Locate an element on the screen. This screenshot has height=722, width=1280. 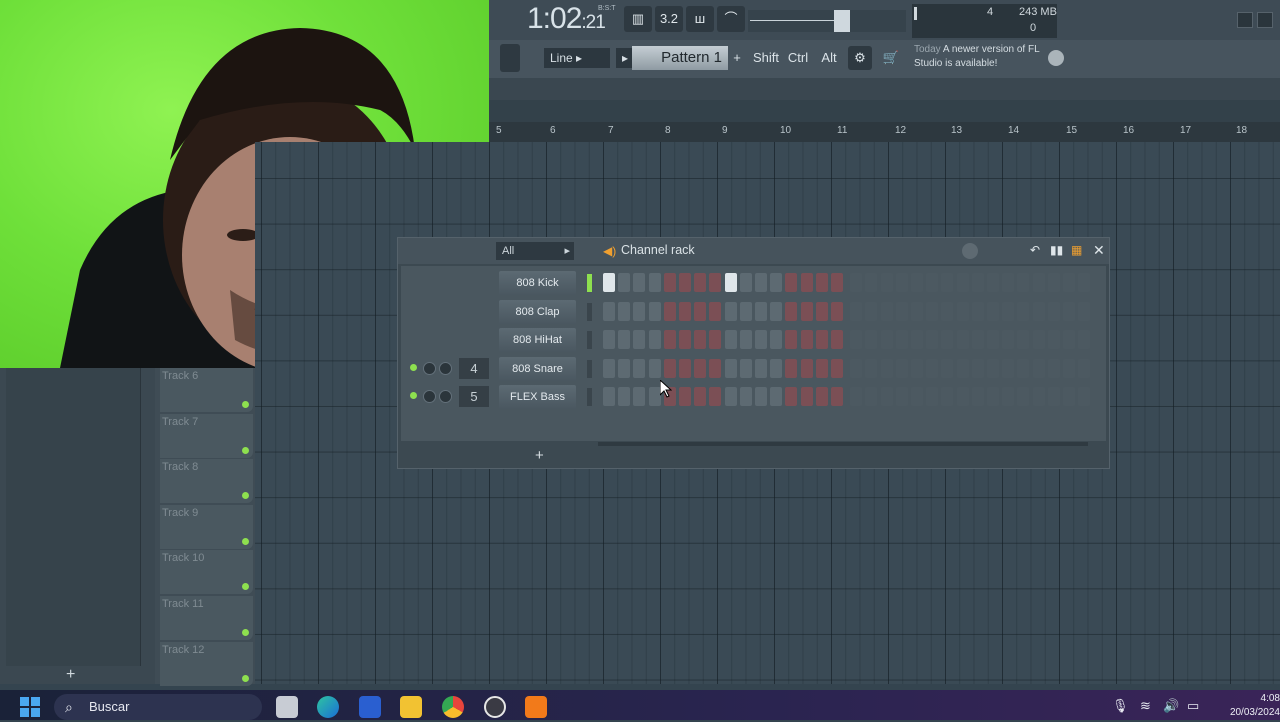
mixer-track-number: 4 is located at coordinates (474, 368).